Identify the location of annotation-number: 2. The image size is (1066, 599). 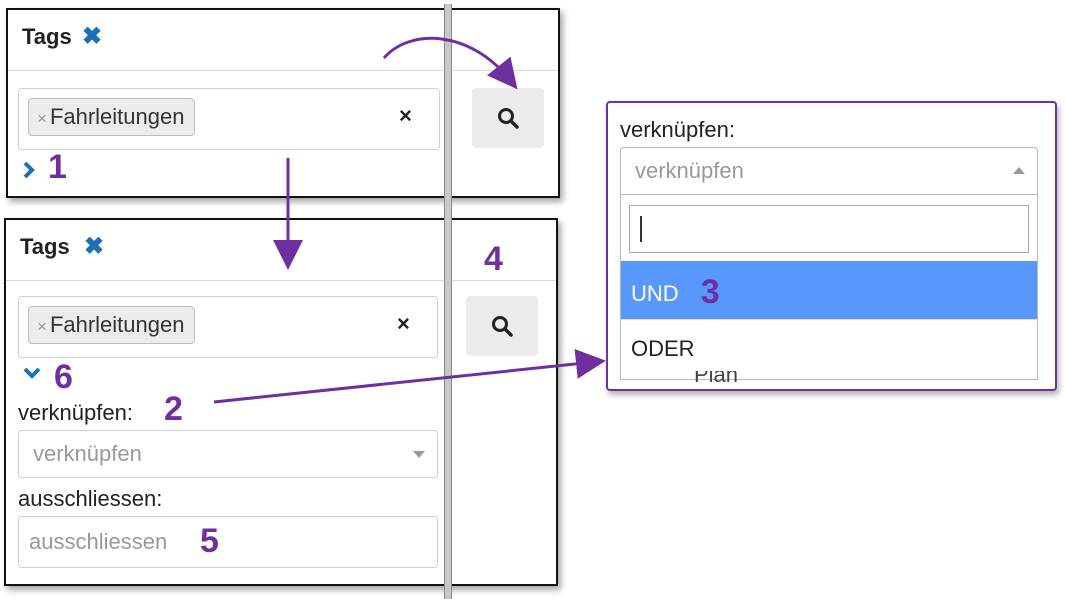
(173, 409).